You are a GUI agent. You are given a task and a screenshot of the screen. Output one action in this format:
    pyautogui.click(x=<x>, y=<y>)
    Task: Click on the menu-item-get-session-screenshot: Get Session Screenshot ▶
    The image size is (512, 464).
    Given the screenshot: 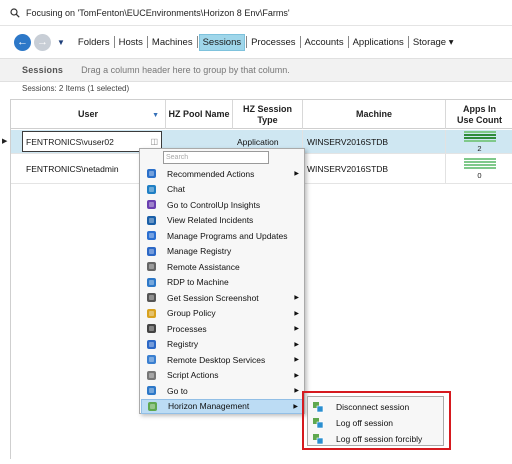 What is the action you would take?
    pyautogui.click(x=222, y=298)
    